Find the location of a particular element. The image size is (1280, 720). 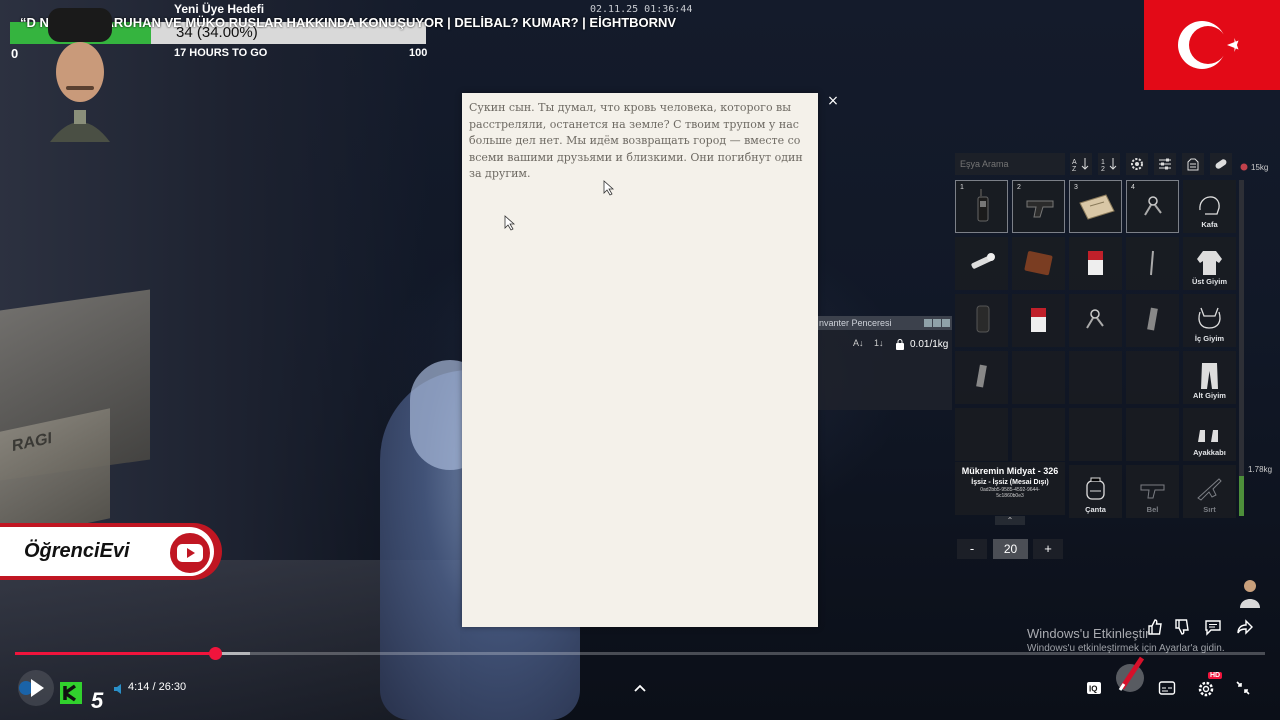

bandage-button is located at coordinates (1221, 164).